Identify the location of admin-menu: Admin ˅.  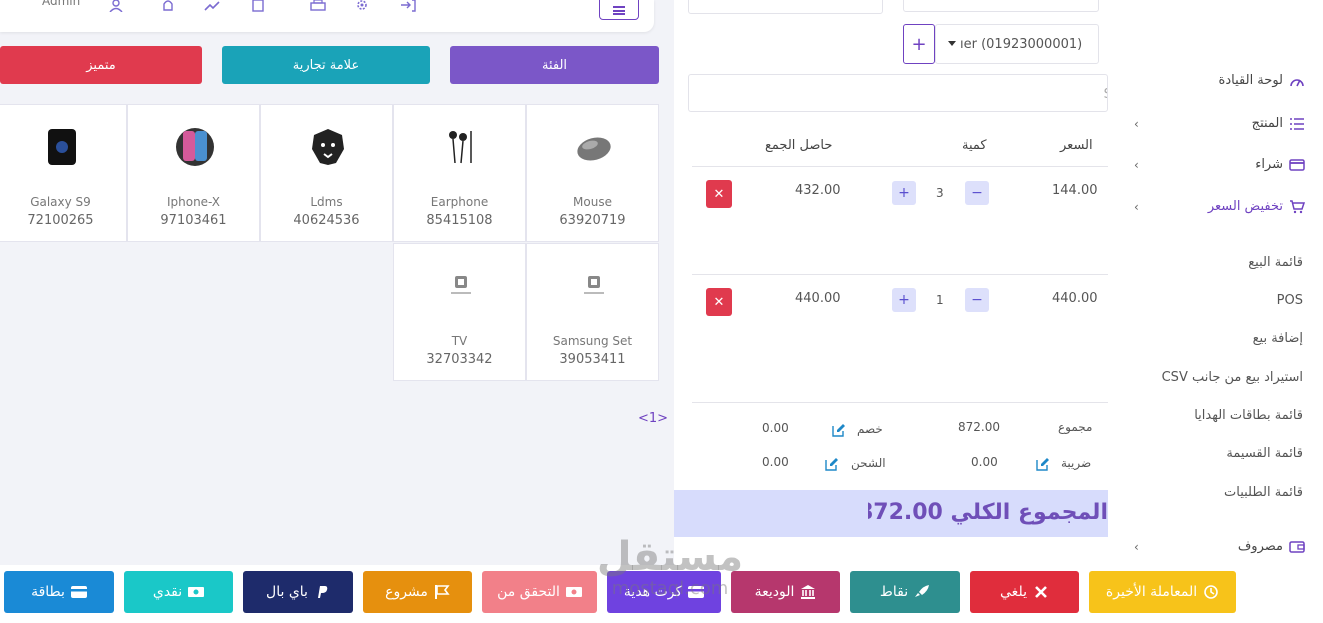
(66, 4).